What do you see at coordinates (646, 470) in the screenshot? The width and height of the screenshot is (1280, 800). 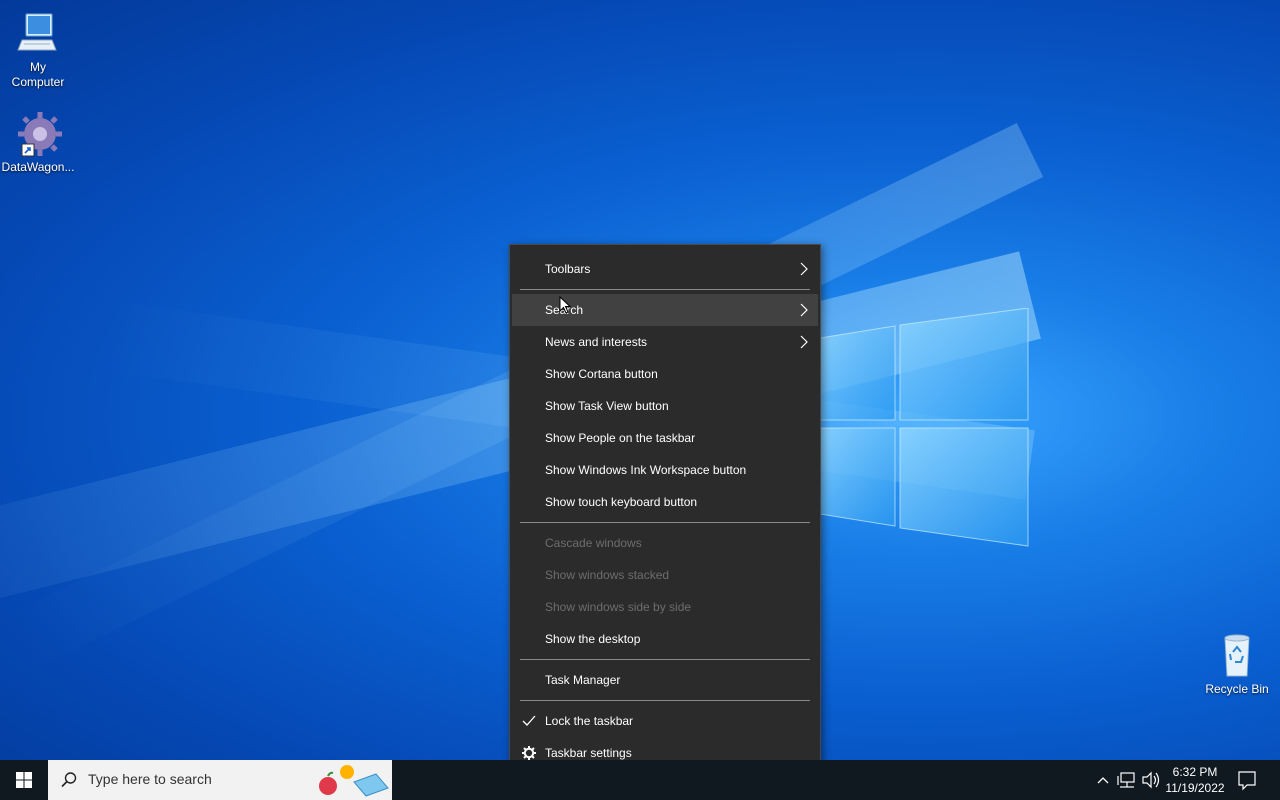 I see `menu-item-label: Show Windows Ink Workspace button` at bounding box center [646, 470].